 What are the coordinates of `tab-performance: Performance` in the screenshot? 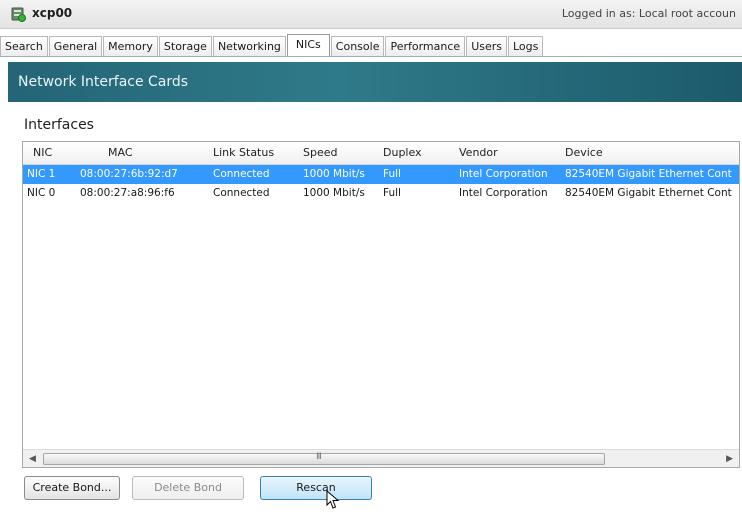 It's located at (425, 46).